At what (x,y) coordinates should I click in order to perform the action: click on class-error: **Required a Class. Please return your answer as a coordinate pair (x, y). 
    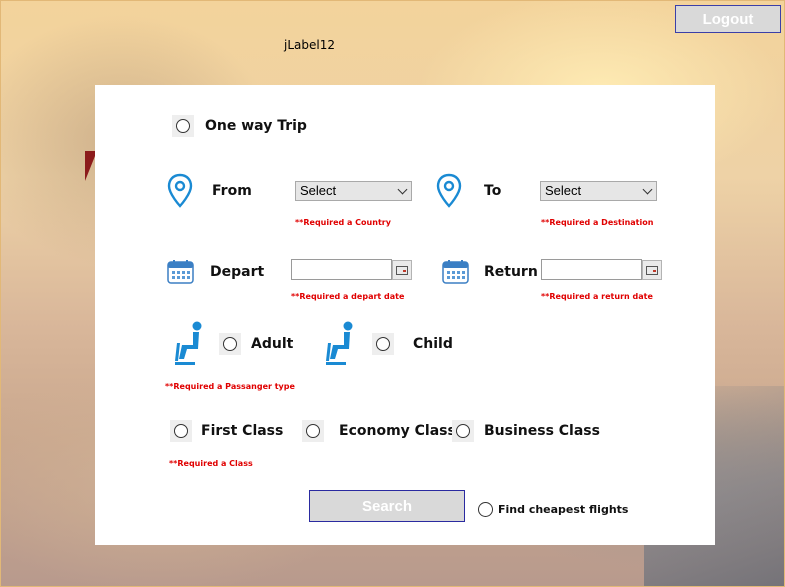
    Looking at the image, I should click on (211, 463).